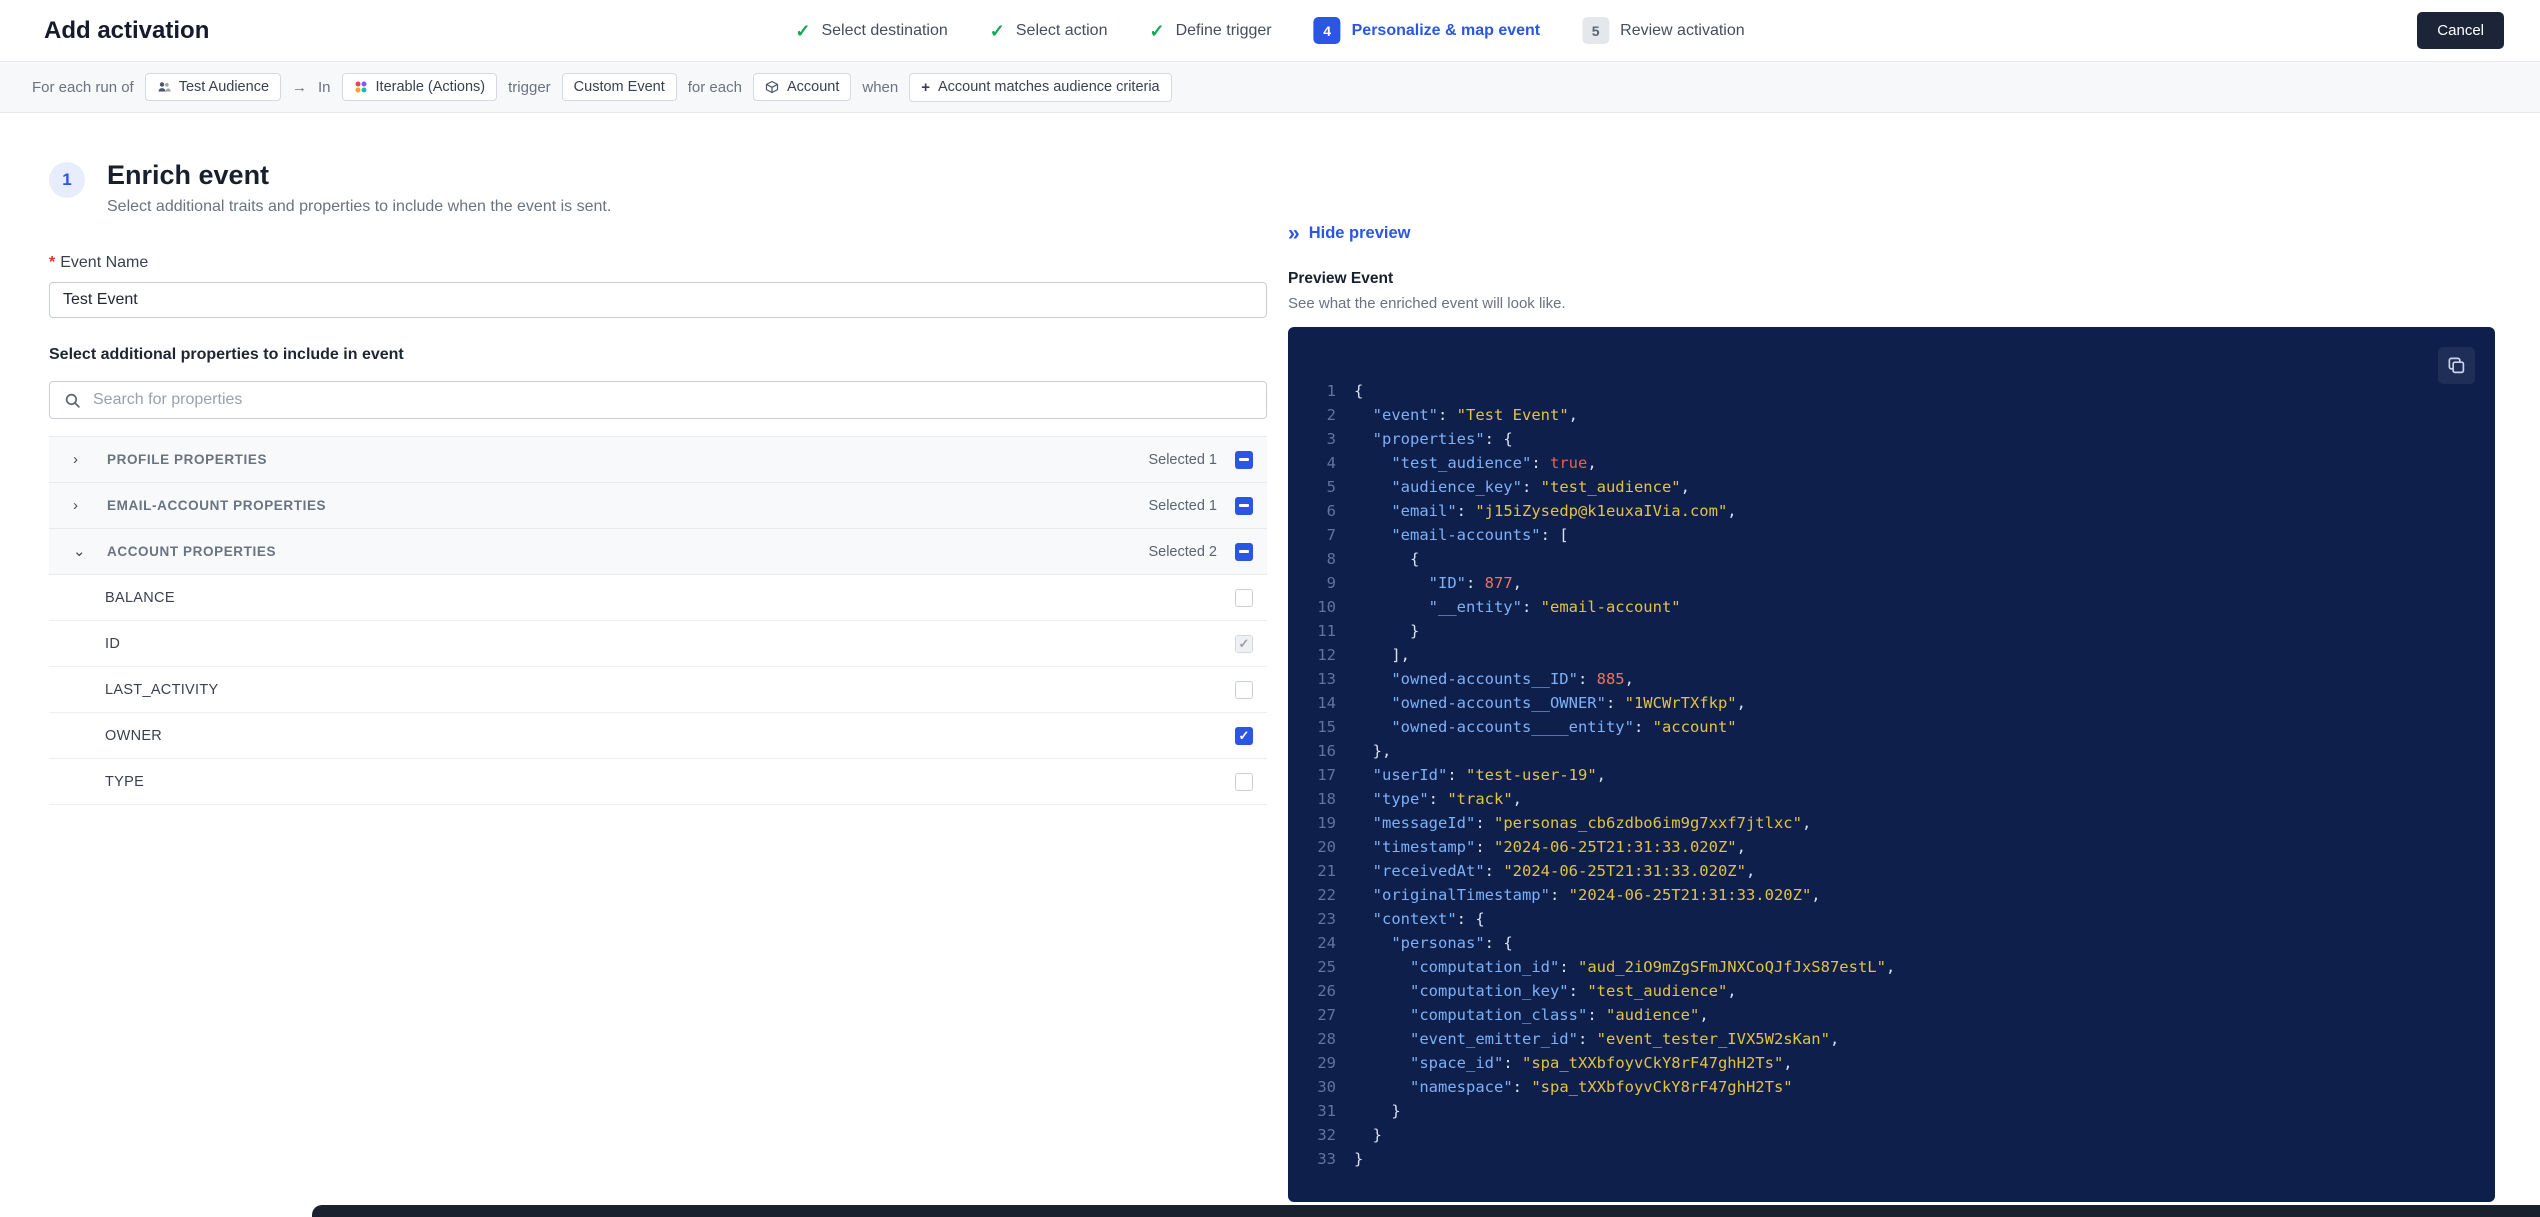 This screenshot has height=1217, width=2540. I want to click on section-label: ACCOUNT PROPERTIES, so click(192, 552).